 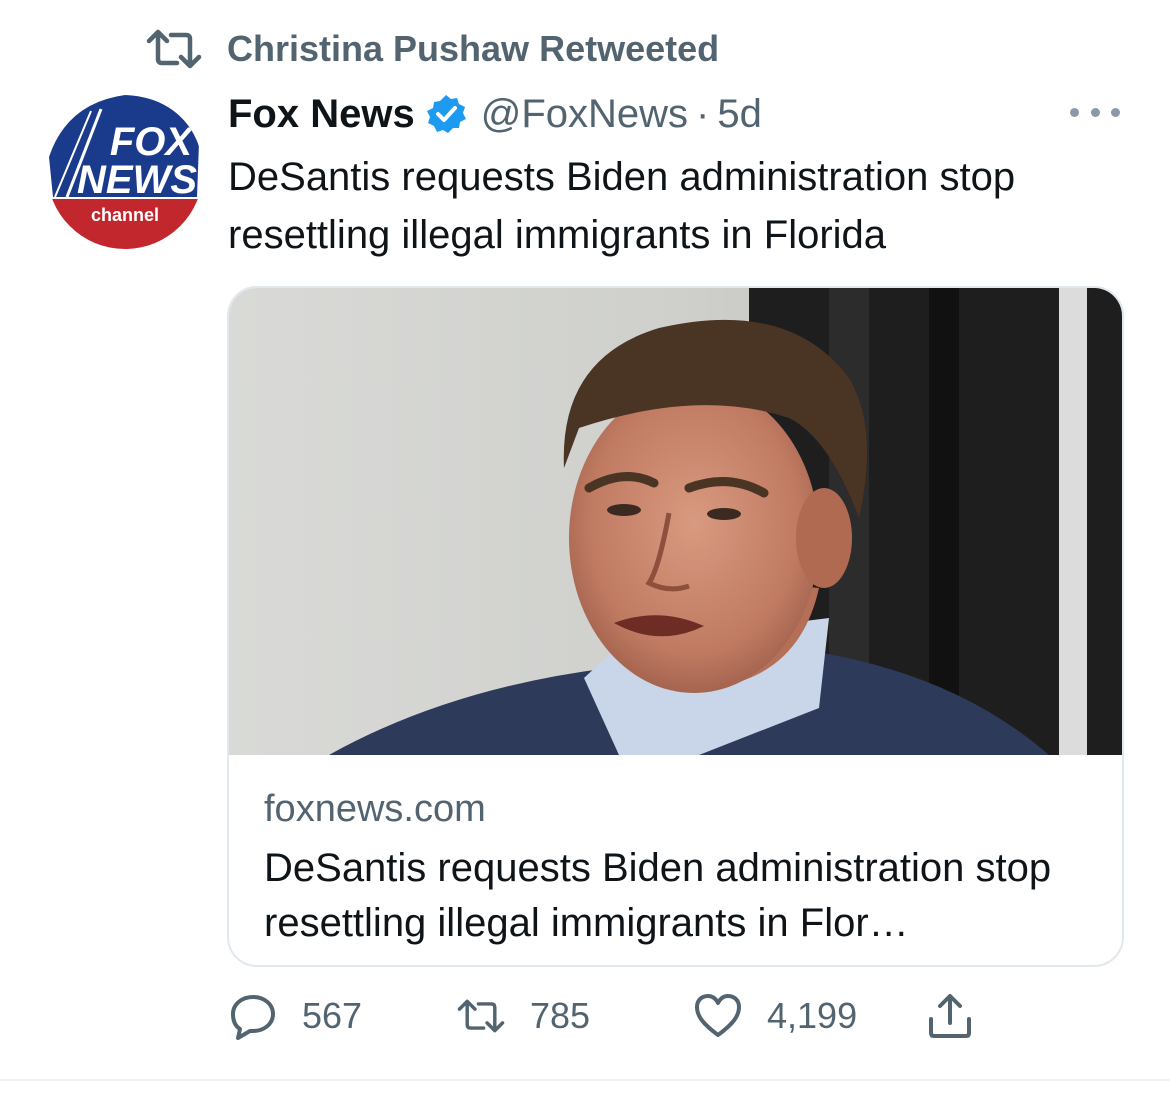 I want to click on share-button, so click(x=950, y=1016).